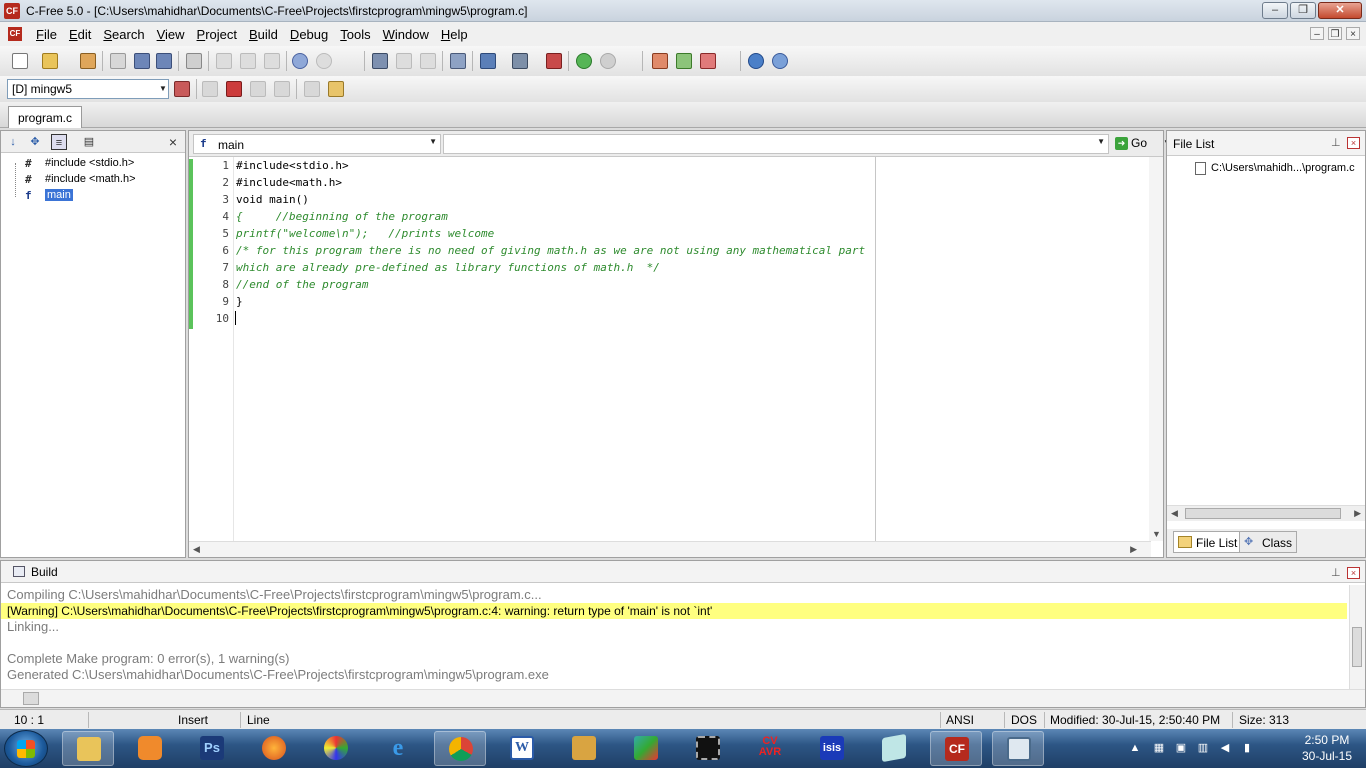  I want to click on restore-button: ❐, so click(1303, 10).